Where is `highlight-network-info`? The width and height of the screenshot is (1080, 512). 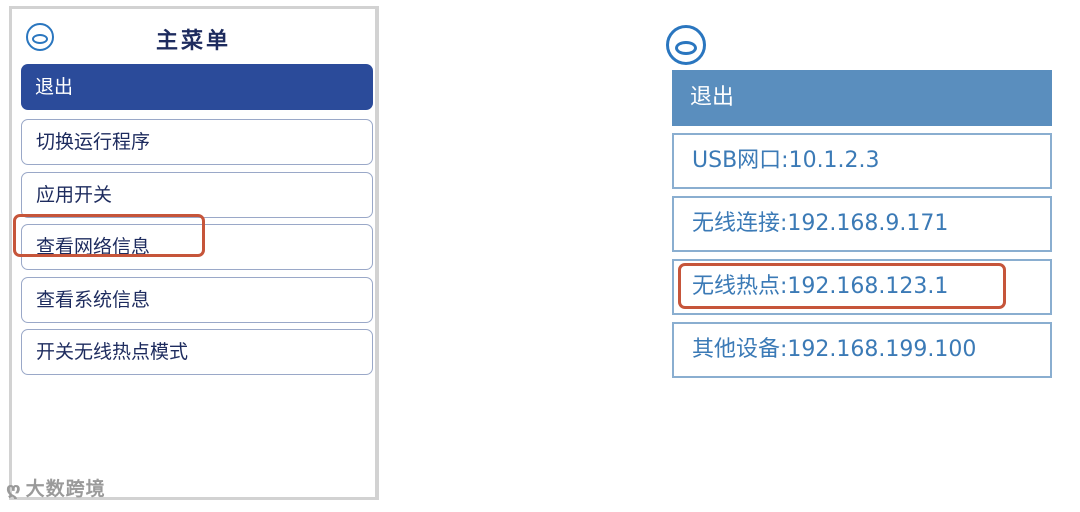 highlight-network-info is located at coordinates (109, 235).